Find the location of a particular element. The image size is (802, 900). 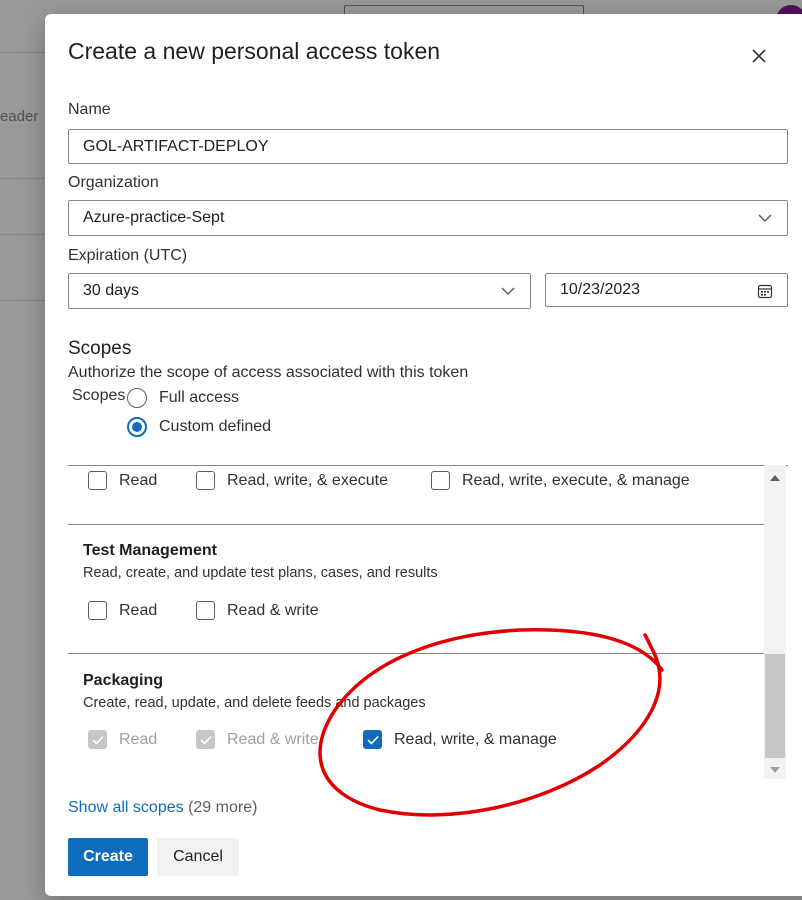

packaging-title: Packaging is located at coordinates (123, 680).